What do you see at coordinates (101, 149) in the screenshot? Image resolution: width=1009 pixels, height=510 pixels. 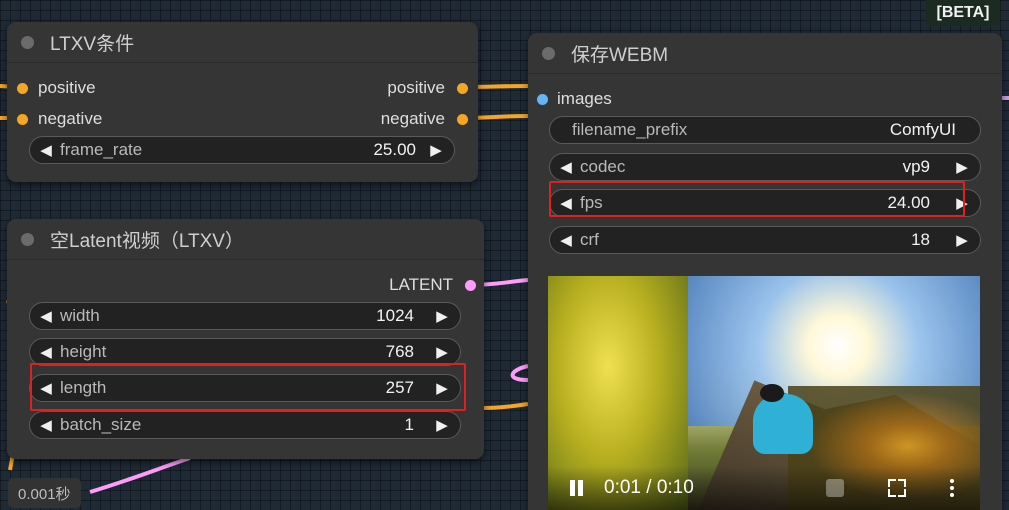 I see `widget-label: frame_rate` at bounding box center [101, 149].